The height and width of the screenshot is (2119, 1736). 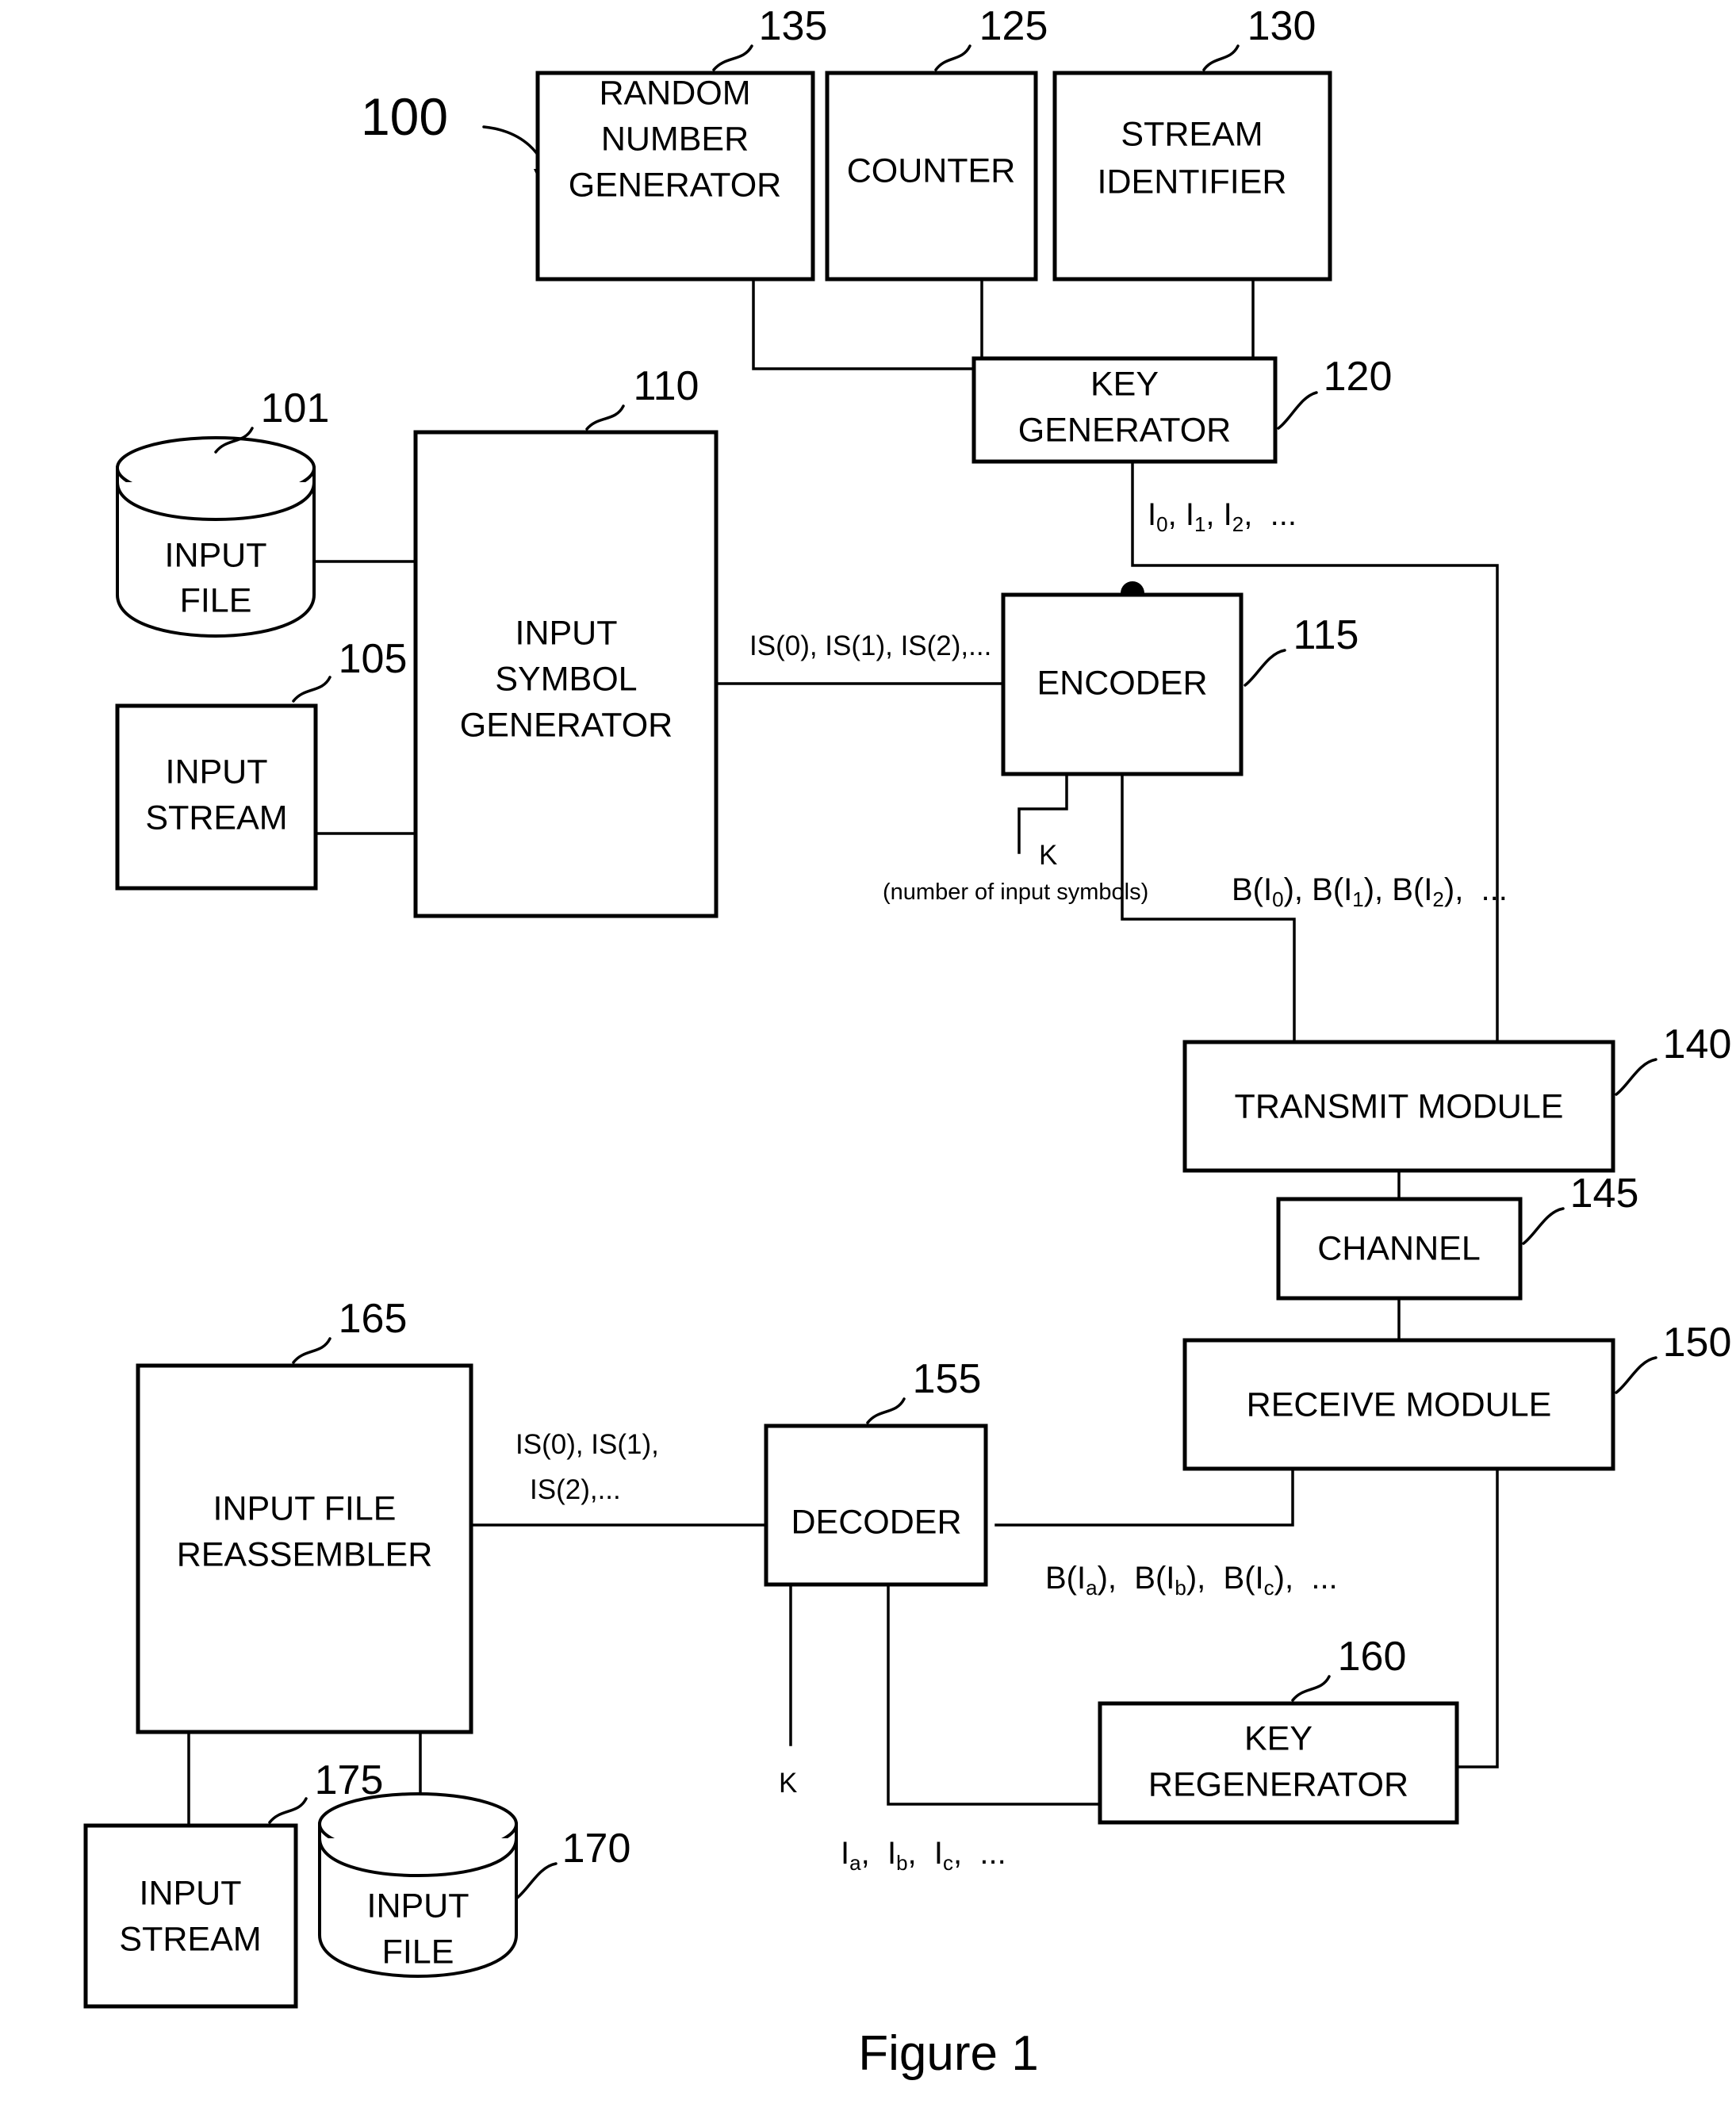 I want to click on input-file-output-ref-number: 170, so click(x=596, y=1849).